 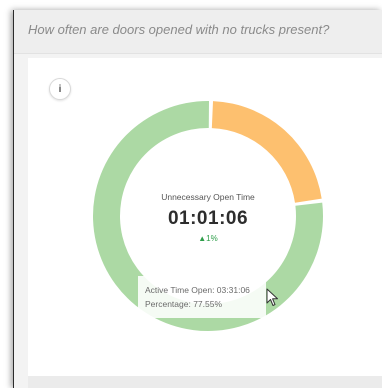 What do you see at coordinates (212, 238) in the screenshot?
I see `center-delta-value: 1%` at bounding box center [212, 238].